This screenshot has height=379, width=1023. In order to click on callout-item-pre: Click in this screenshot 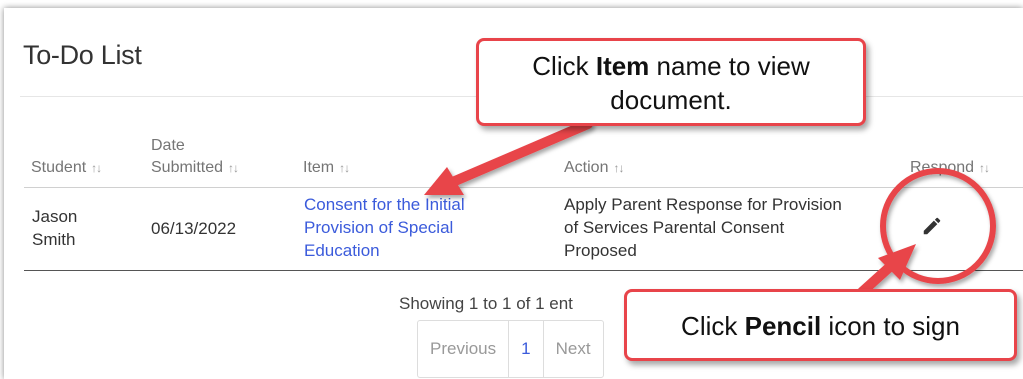, I will do `click(564, 66)`.